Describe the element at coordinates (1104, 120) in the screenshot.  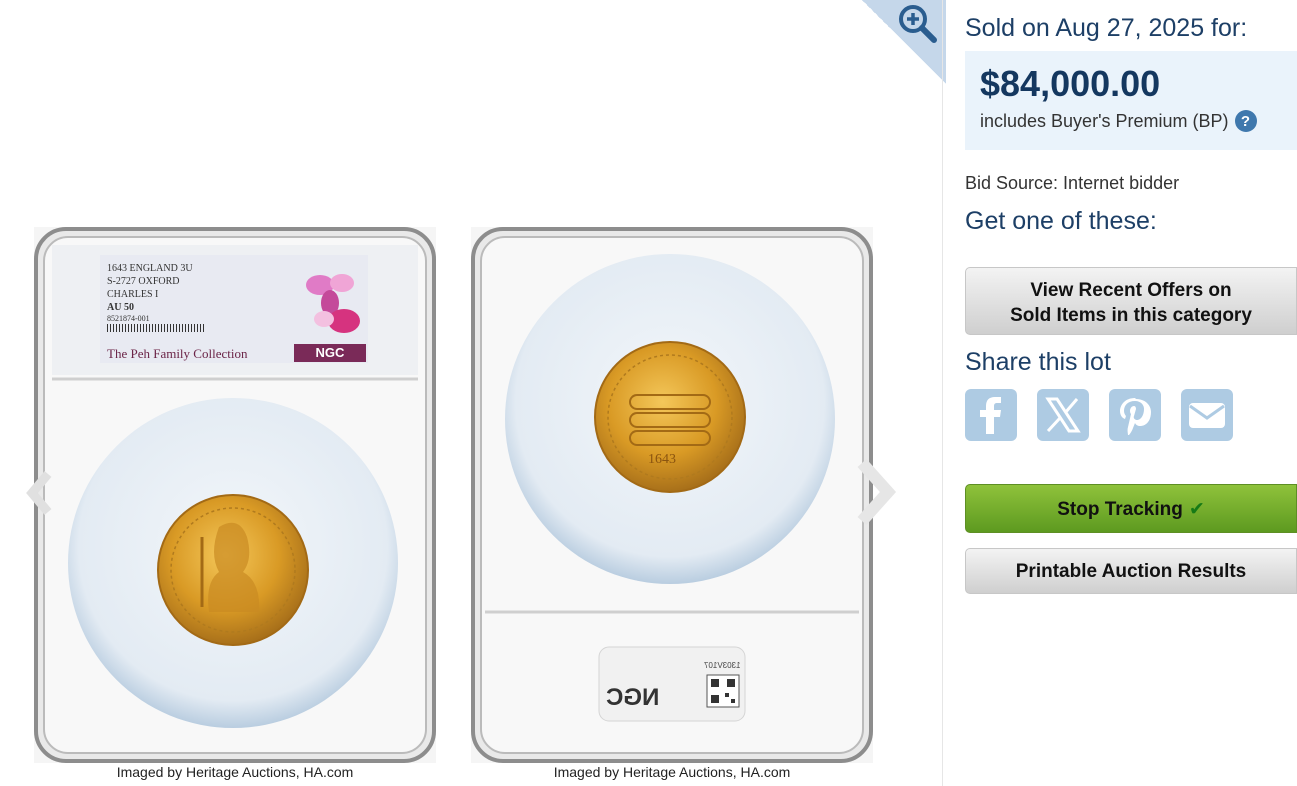
I see `buyers-premium-text: includes Buyer's Premium (BP)` at that location.